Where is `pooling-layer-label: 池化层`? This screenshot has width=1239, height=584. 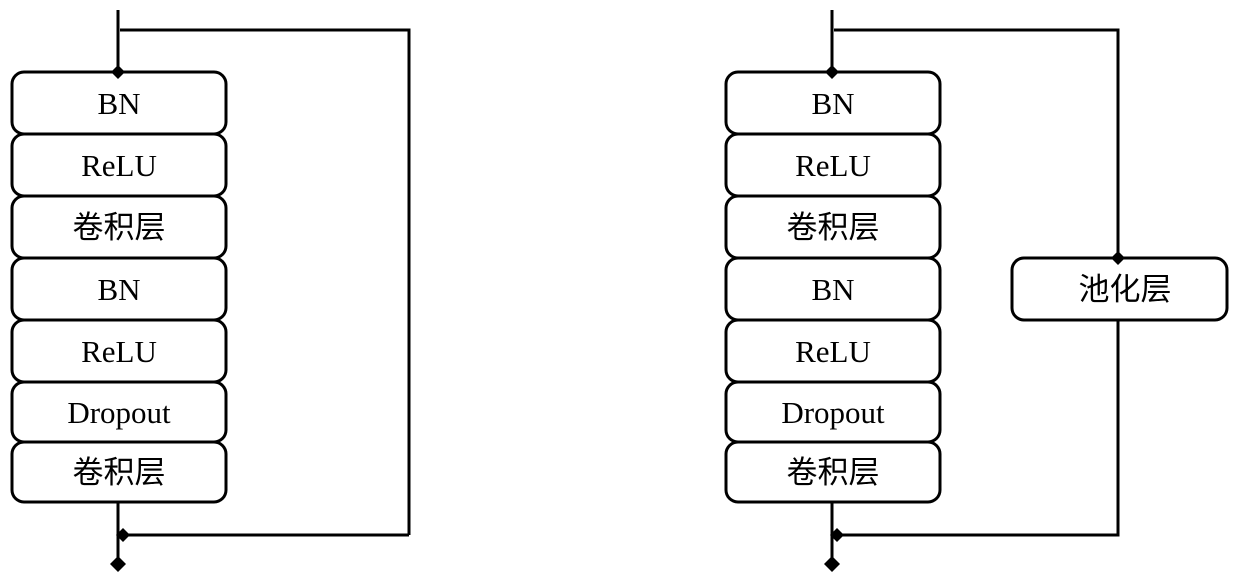
pooling-layer-label: 池化层 is located at coordinates (1125, 289).